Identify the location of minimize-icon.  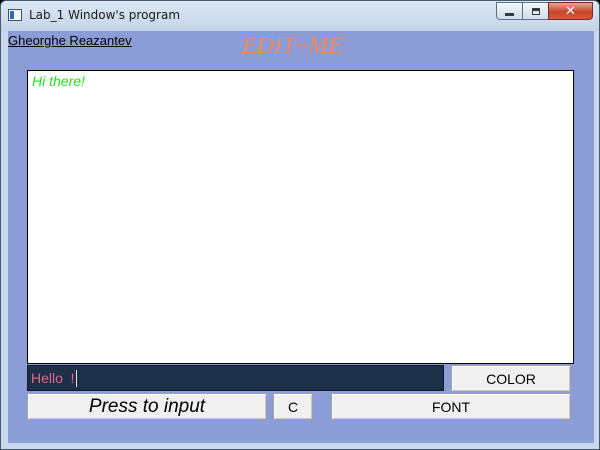
(509, 14).